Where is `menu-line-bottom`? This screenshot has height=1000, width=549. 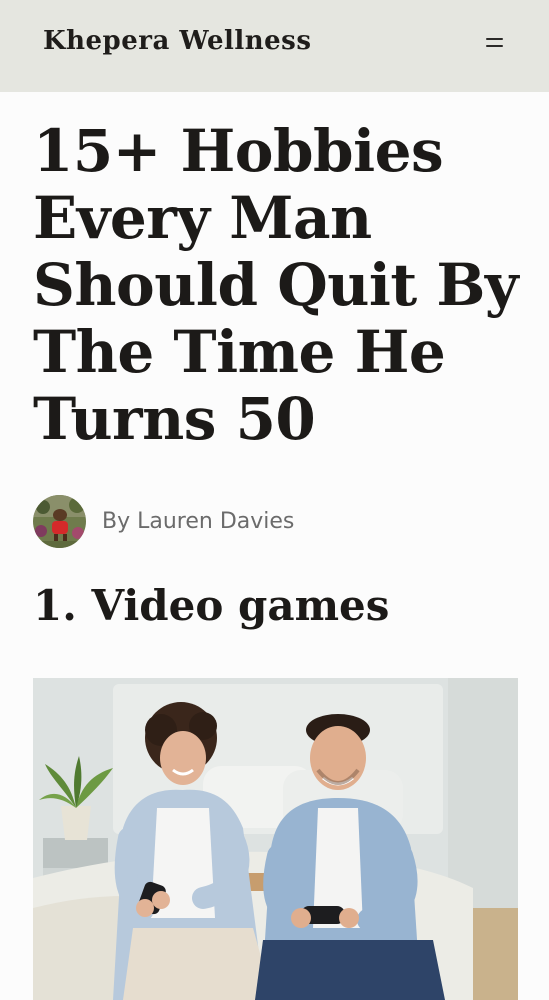 menu-line-bottom is located at coordinates (494, 46).